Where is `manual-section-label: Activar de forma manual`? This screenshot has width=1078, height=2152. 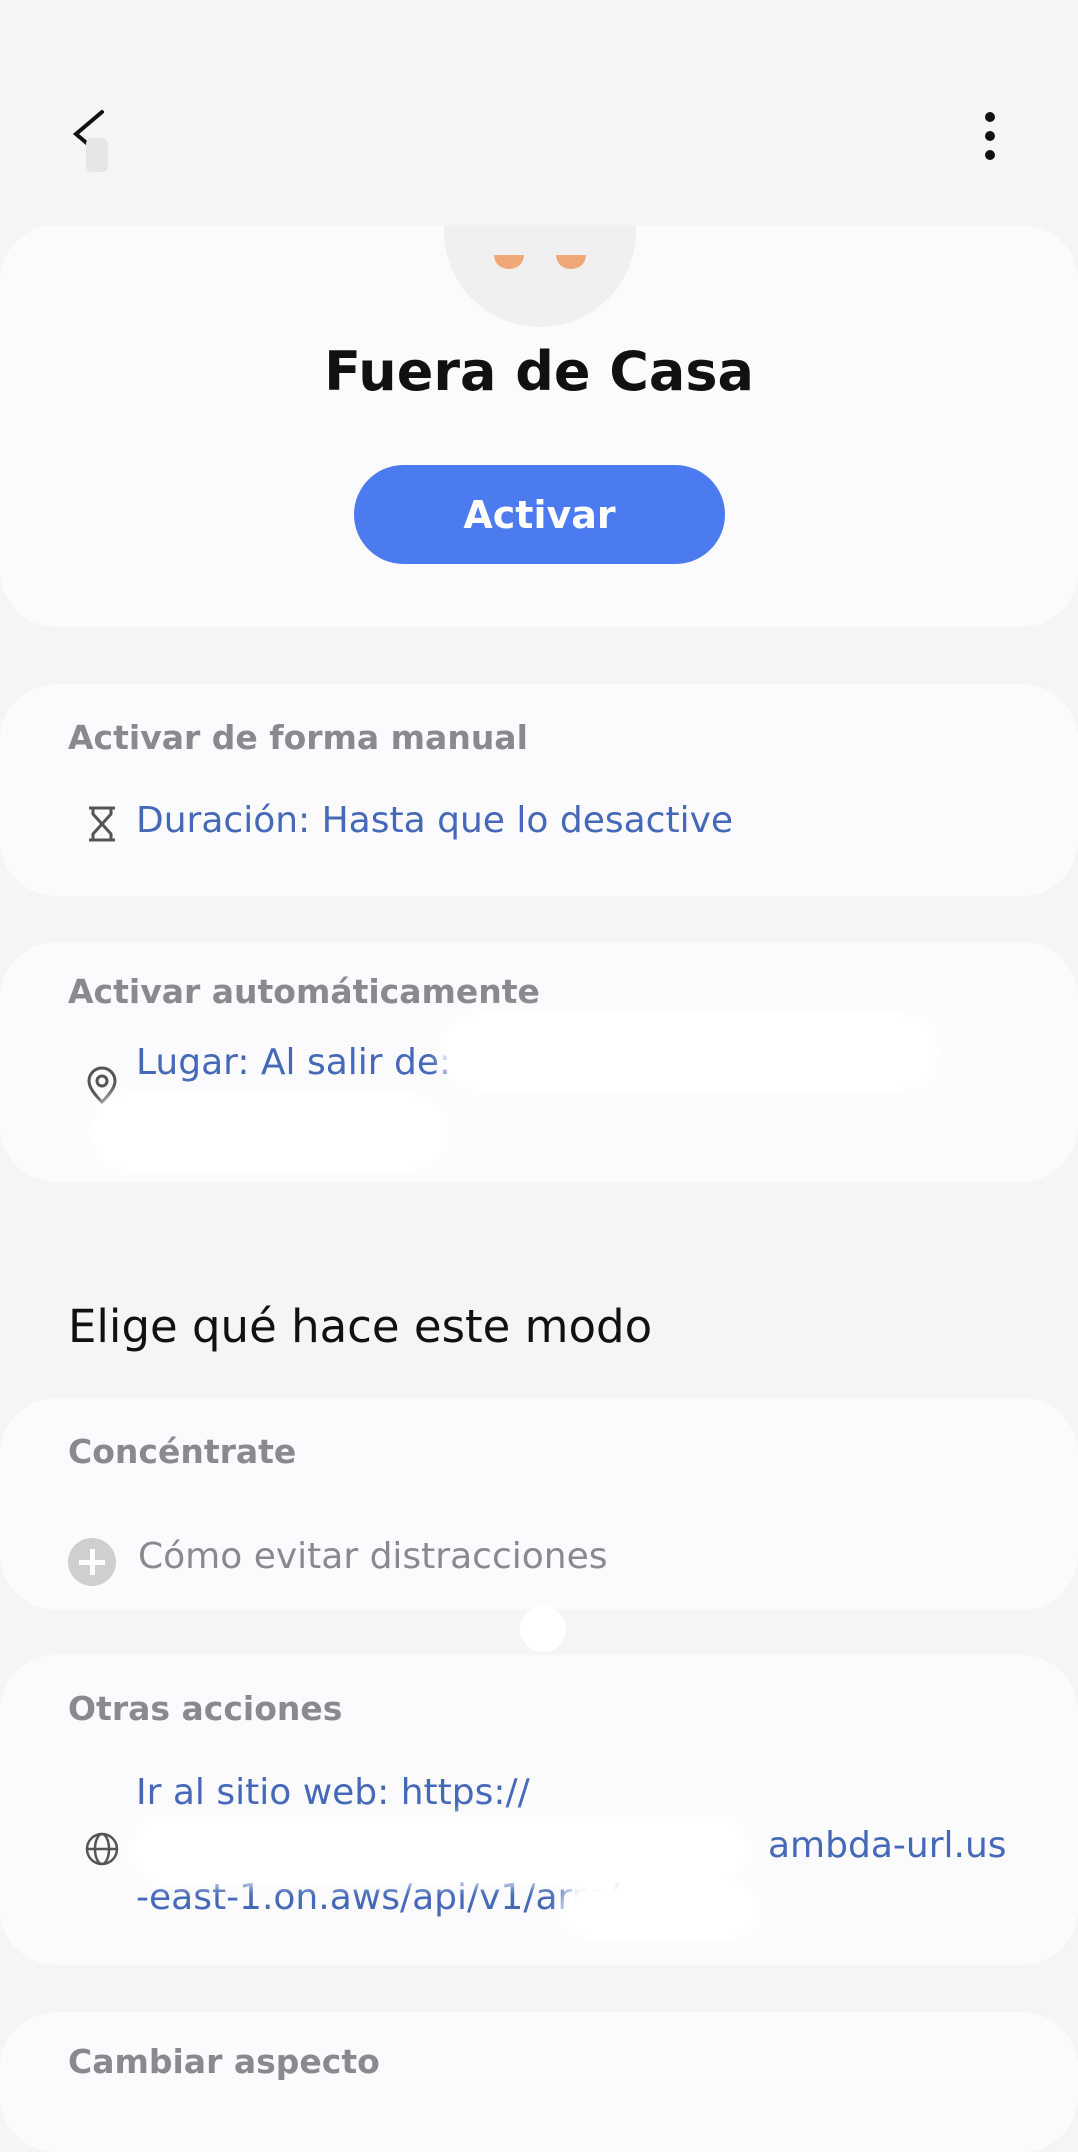 manual-section-label: Activar de forma manual is located at coordinates (298, 737).